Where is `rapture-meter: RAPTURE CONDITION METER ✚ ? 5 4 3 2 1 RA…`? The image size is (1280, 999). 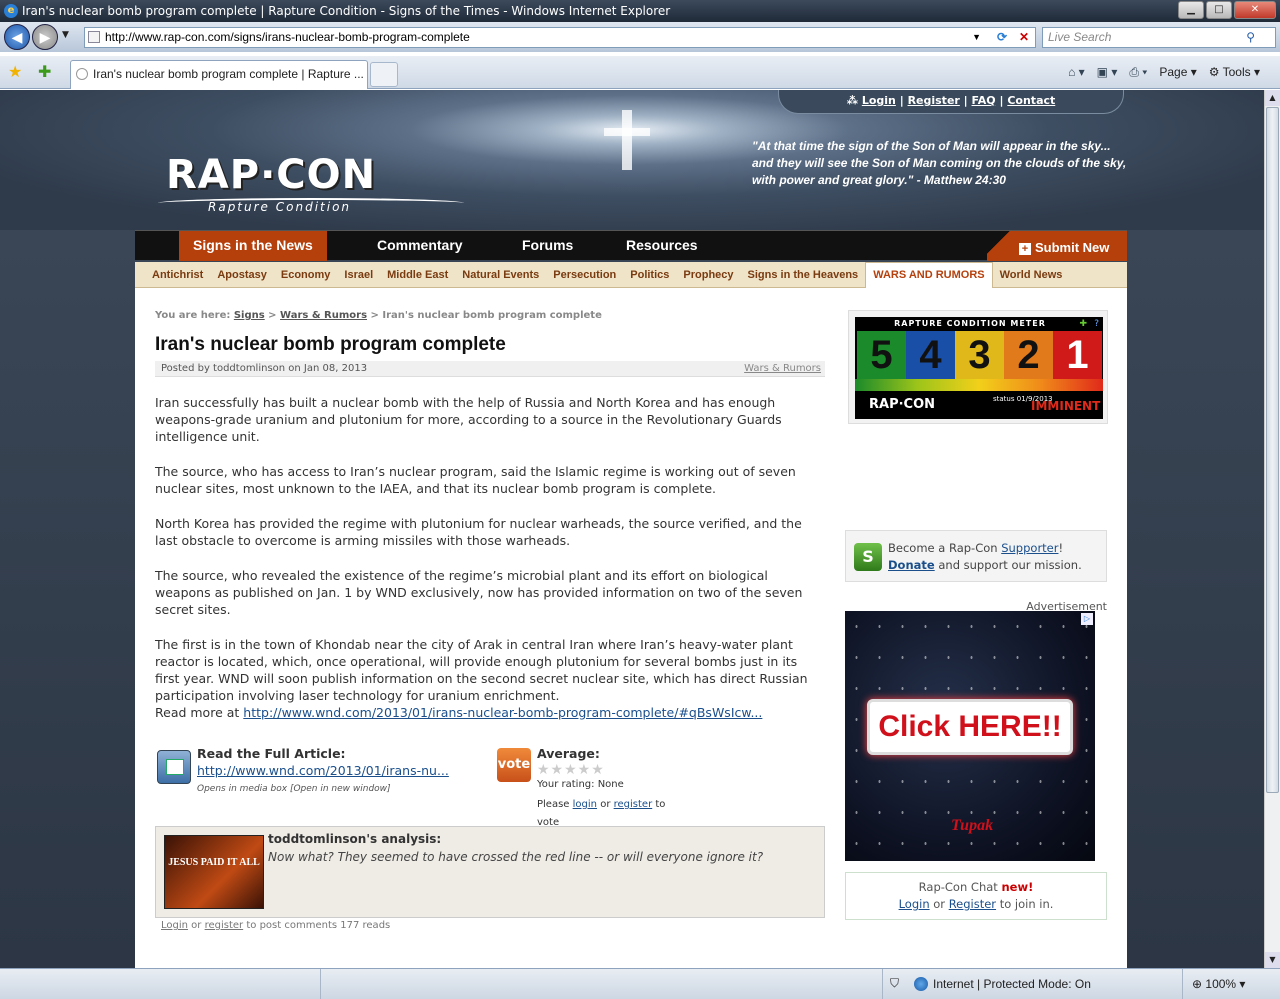 rapture-meter: RAPTURE CONDITION METER ✚ ? 5 4 3 2 1 RA… is located at coordinates (978, 367).